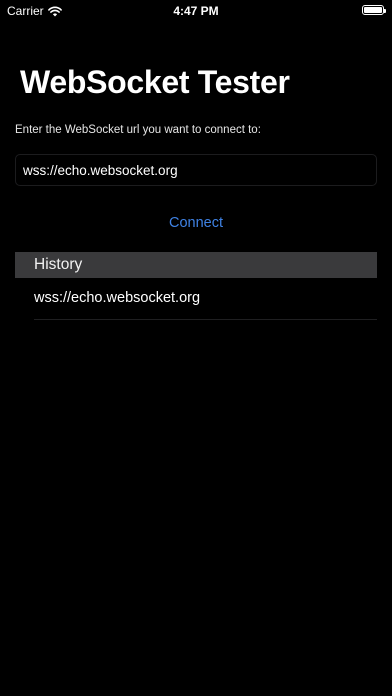 This screenshot has height=696, width=392. Describe the element at coordinates (196, 170) in the screenshot. I see `url-input` at that location.